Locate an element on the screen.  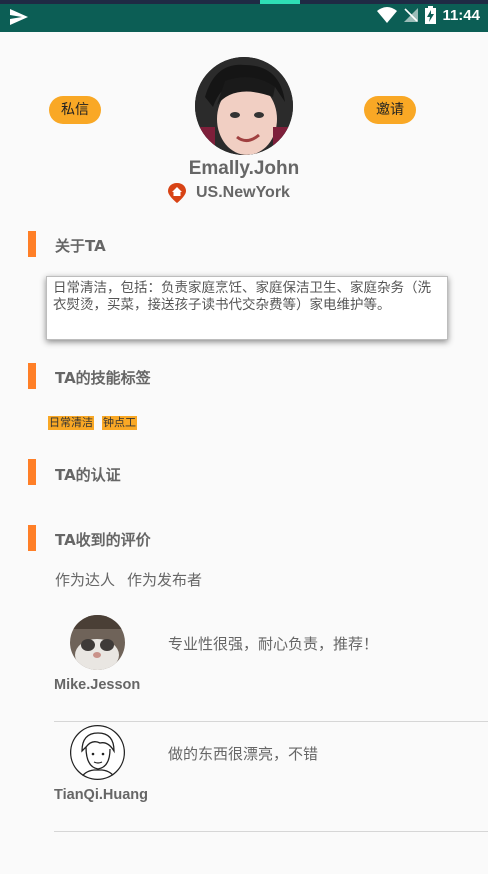
send-icon is located at coordinates (19, 17).